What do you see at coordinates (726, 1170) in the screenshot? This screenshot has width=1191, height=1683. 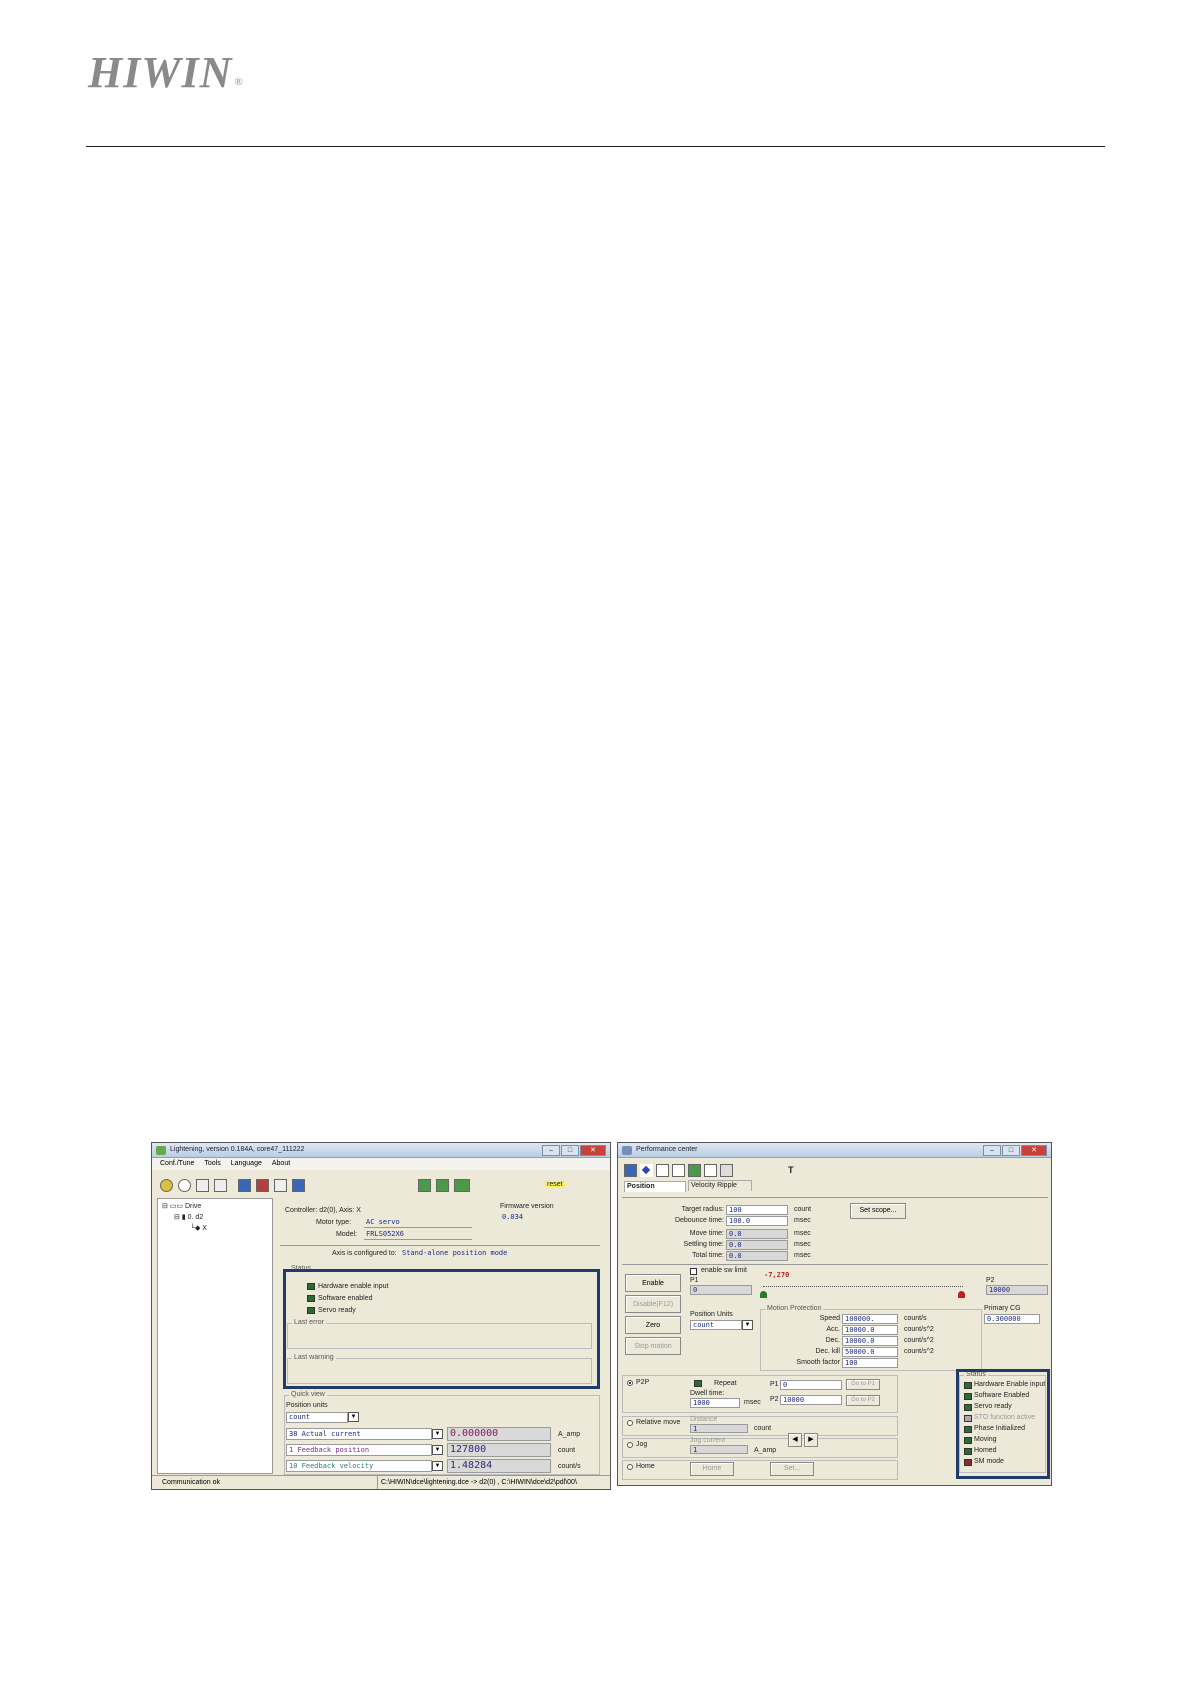 I see `panel-icon` at bounding box center [726, 1170].